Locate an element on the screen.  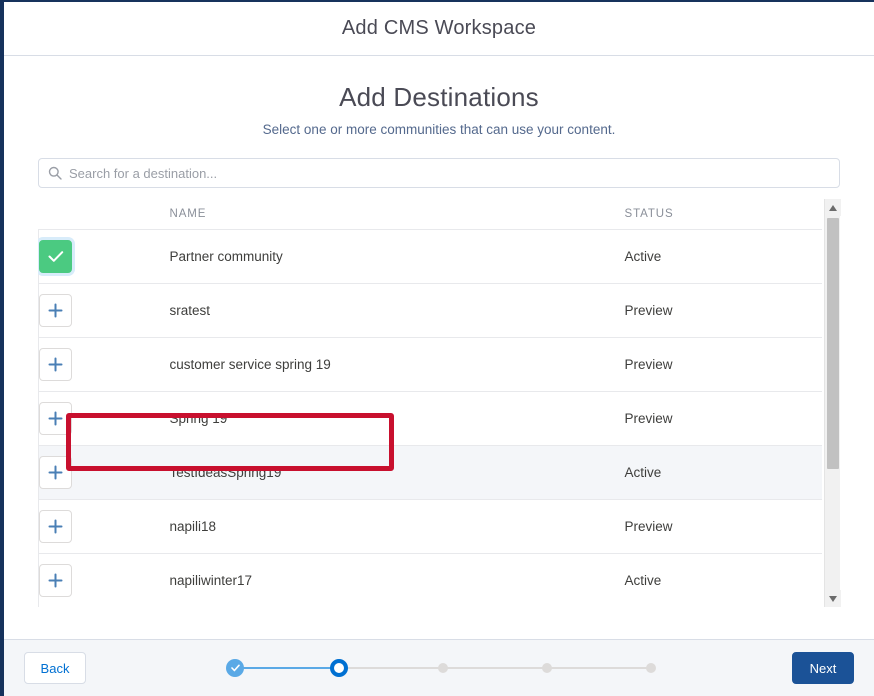
table-scrollbar is located at coordinates (832, 403).